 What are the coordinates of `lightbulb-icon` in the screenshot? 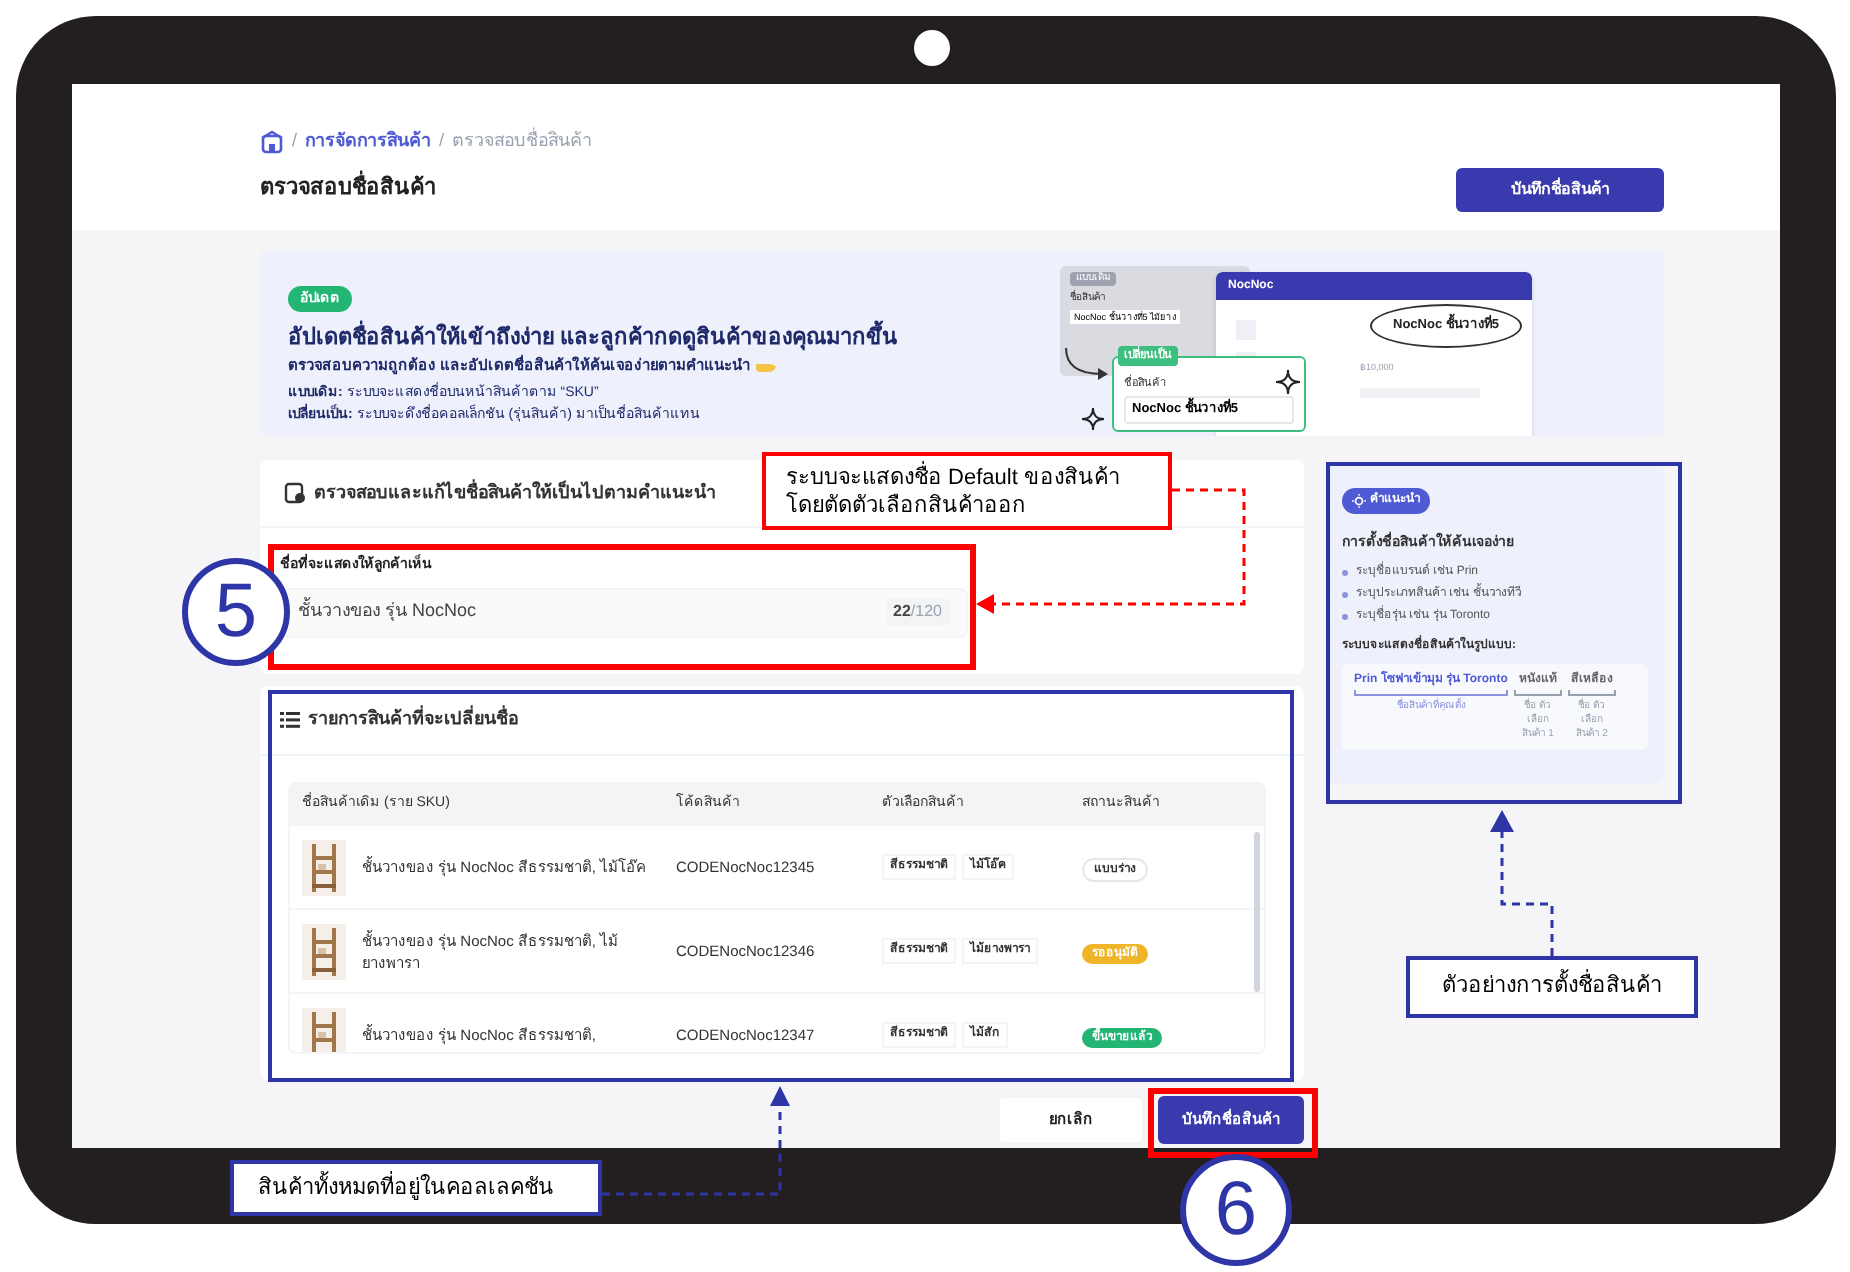 It's located at (1359, 501).